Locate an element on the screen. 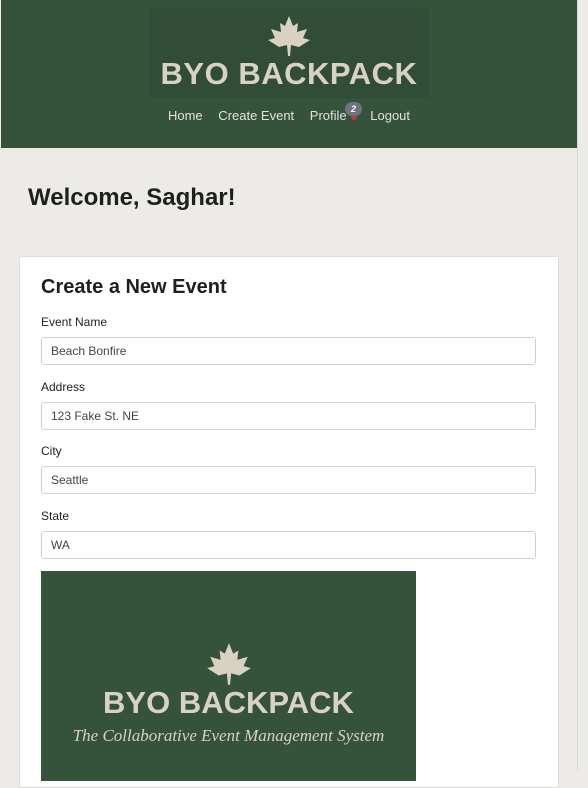 The image size is (588, 788). main-nav: Home Create Event Profile Logout is located at coordinates (289, 115).